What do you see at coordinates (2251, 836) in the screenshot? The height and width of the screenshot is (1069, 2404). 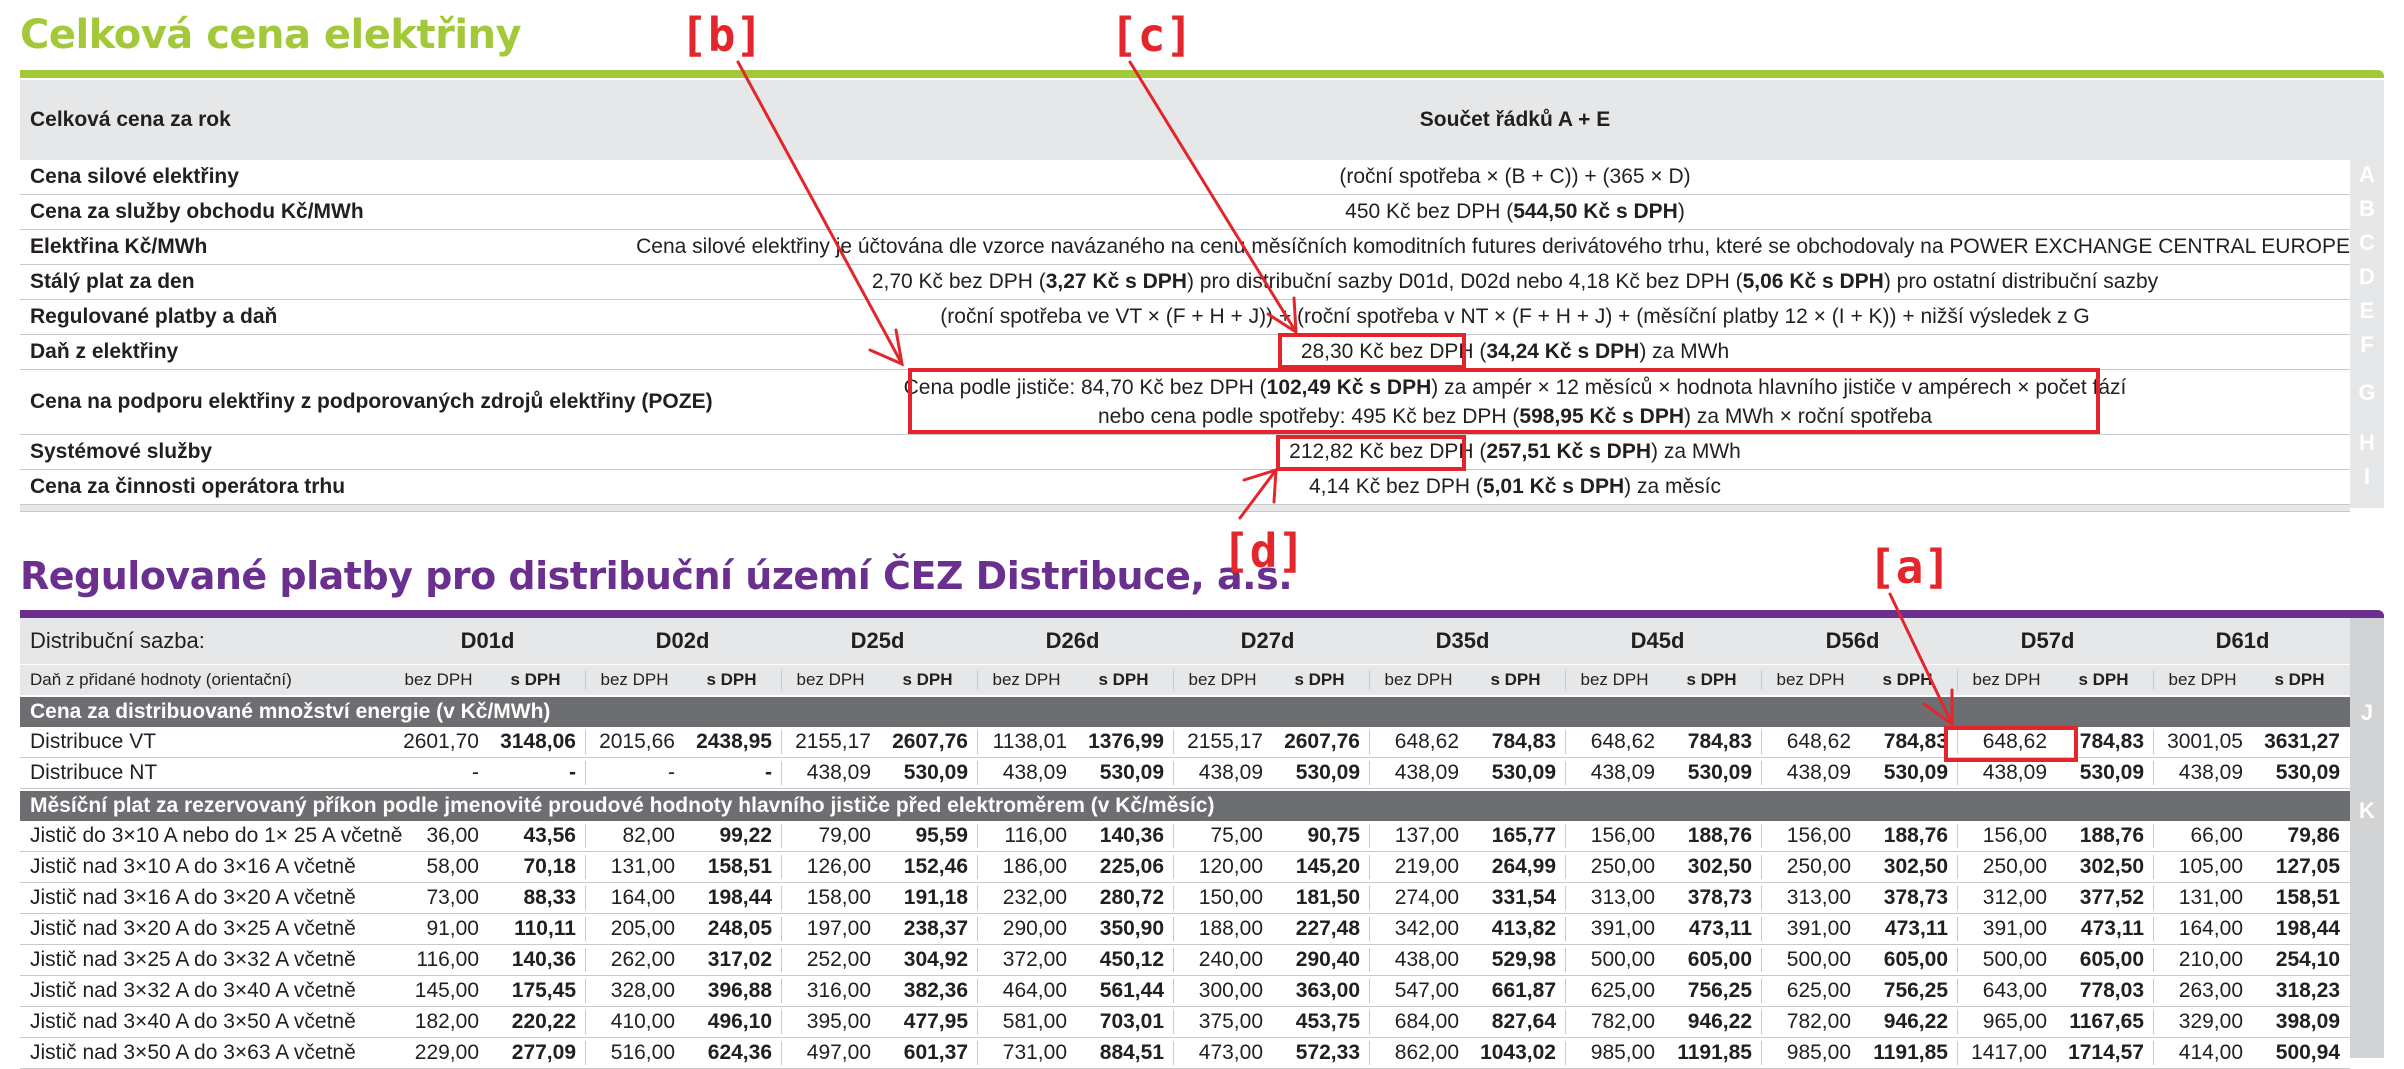 I see `rate-cell-pair: 66,00 79,86` at bounding box center [2251, 836].